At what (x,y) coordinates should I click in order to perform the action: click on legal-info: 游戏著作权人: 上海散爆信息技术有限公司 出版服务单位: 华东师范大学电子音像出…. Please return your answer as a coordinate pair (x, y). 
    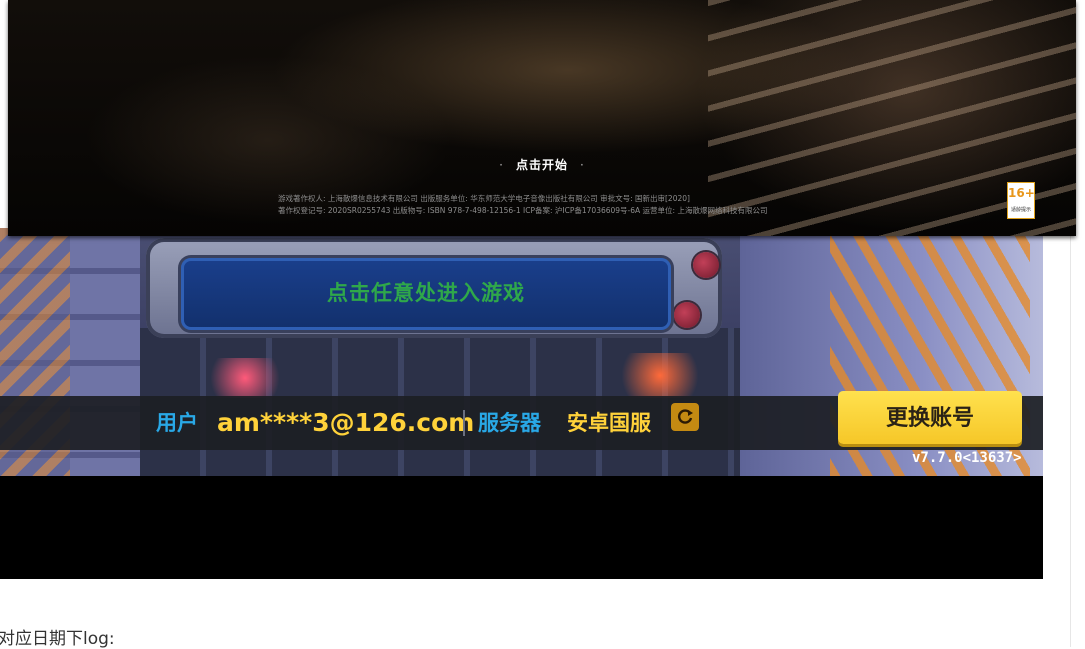
    Looking at the image, I should click on (558, 205).